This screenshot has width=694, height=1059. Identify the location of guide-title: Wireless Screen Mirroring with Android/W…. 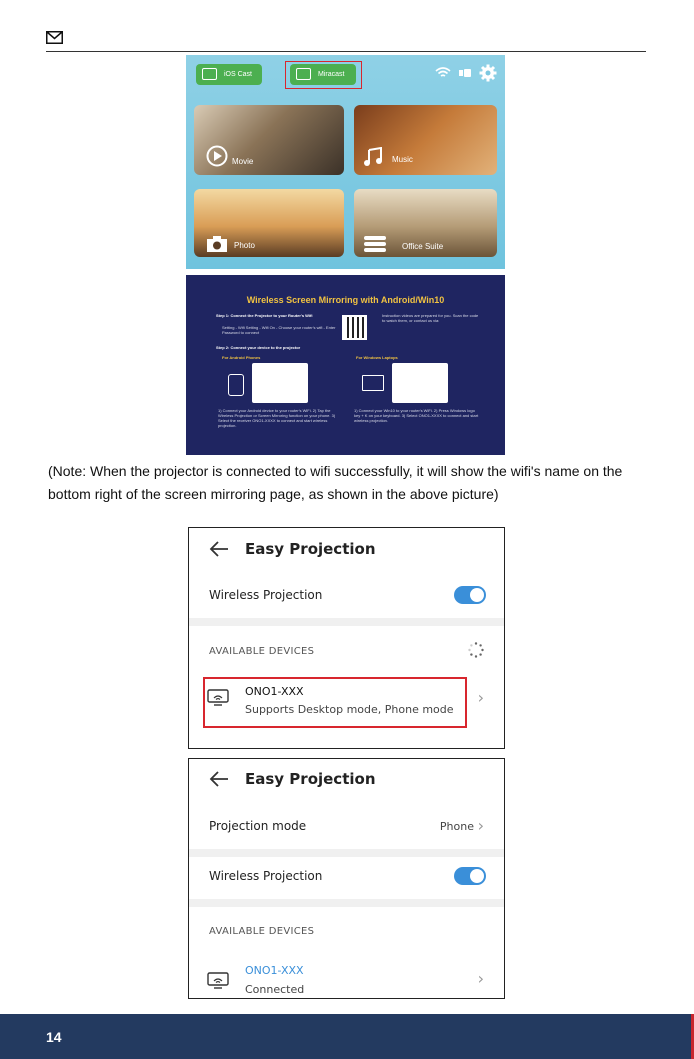
(345, 300).